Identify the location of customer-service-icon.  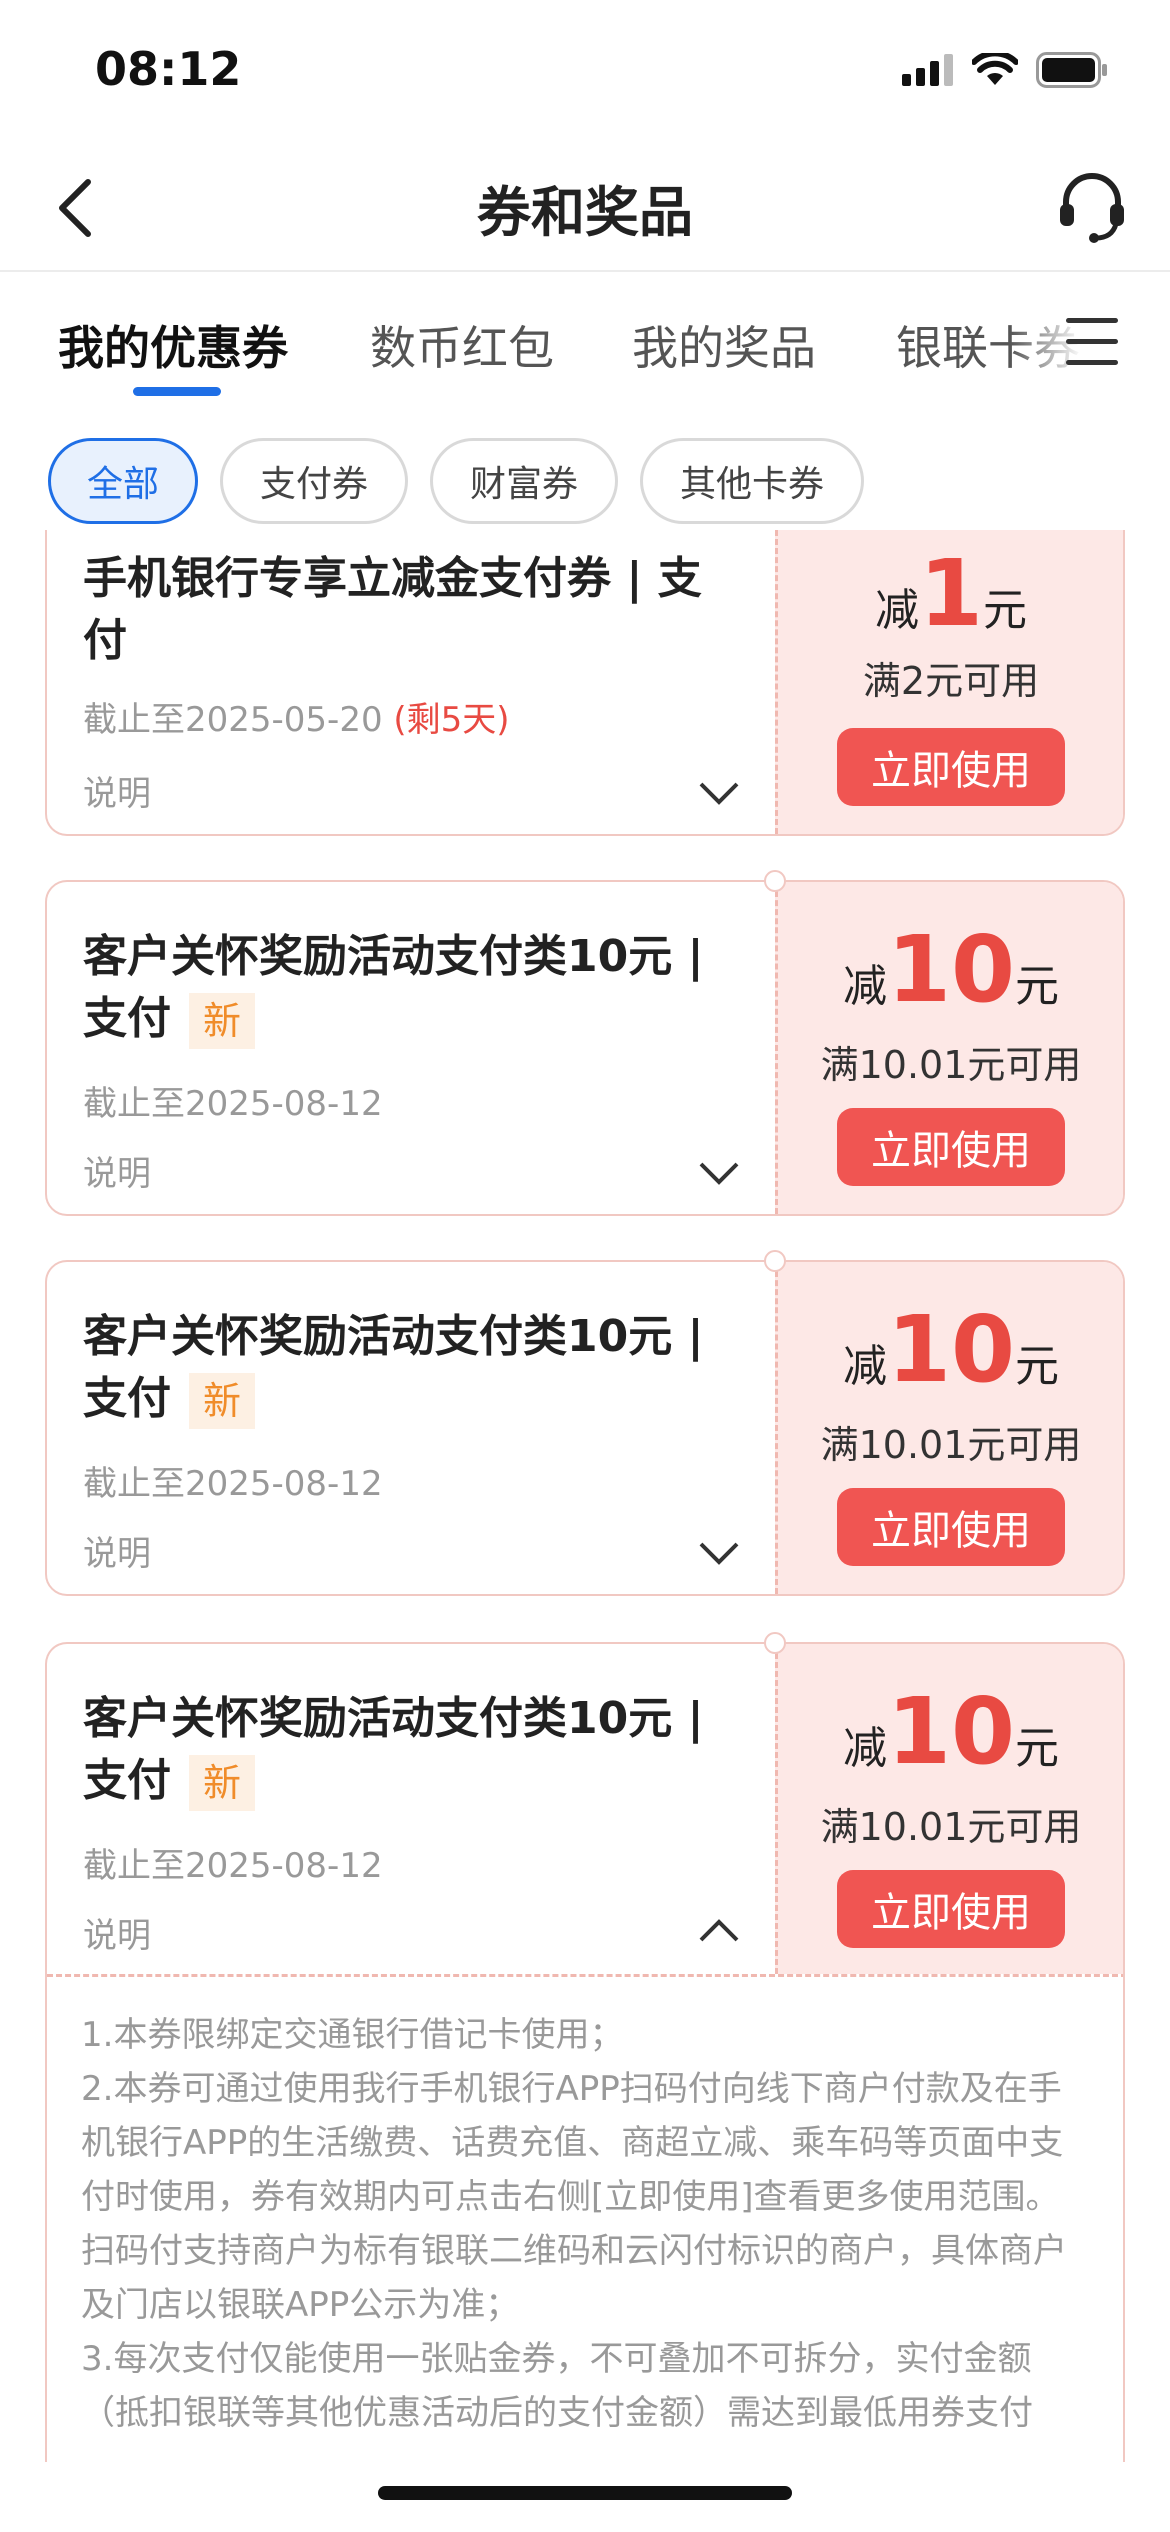
(1092, 206).